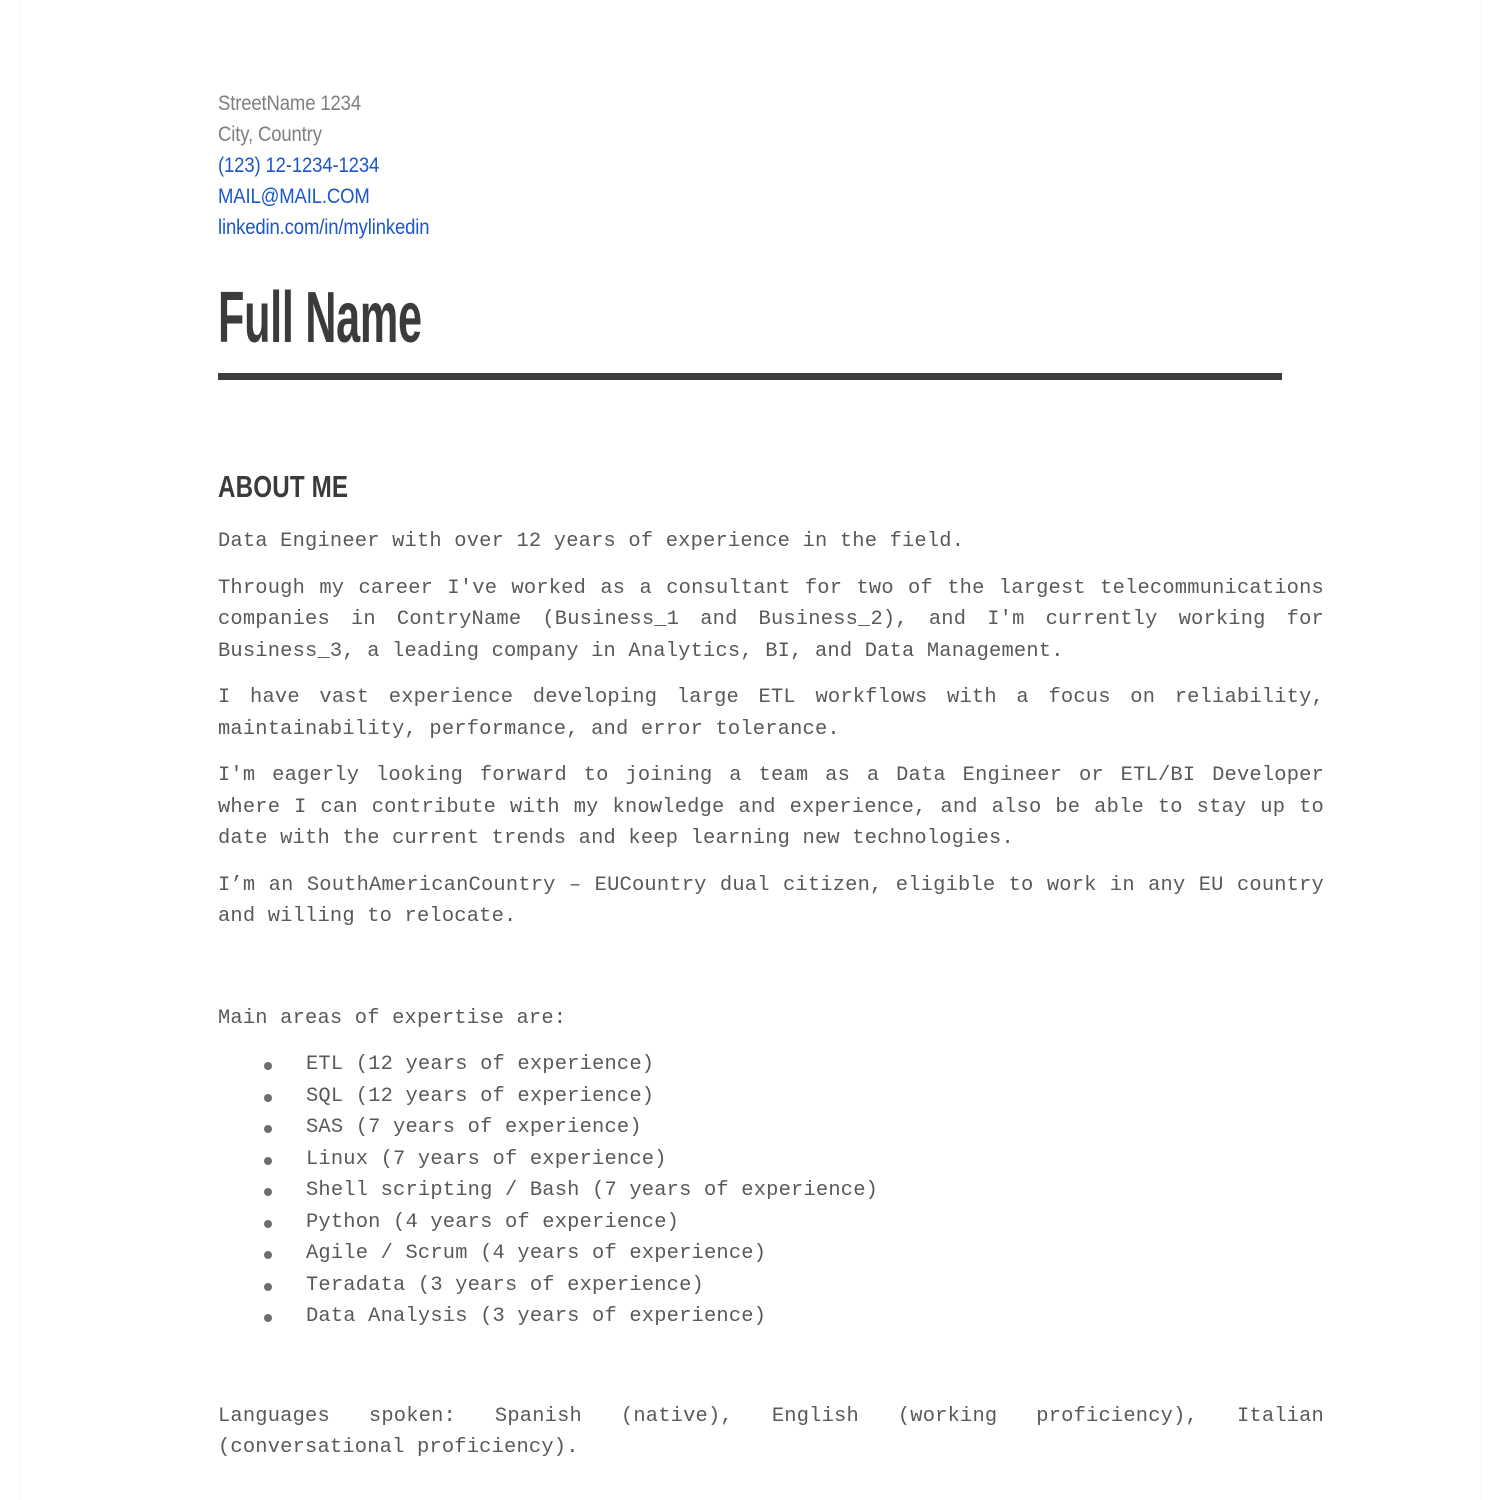 The width and height of the screenshot is (1500, 1500). What do you see at coordinates (771, 1065) in the screenshot?
I see `list-item: ETL (12 years of experience)` at bounding box center [771, 1065].